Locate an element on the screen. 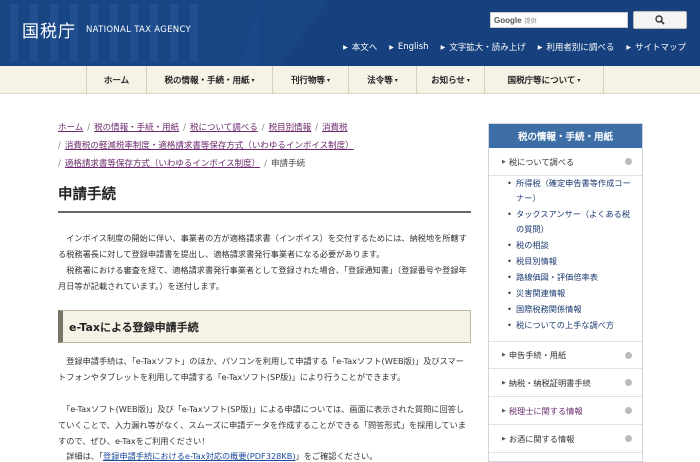 This screenshot has width=700, height=462. breadcrumb-by-tax-type: 税目別情報 is located at coordinates (290, 128).